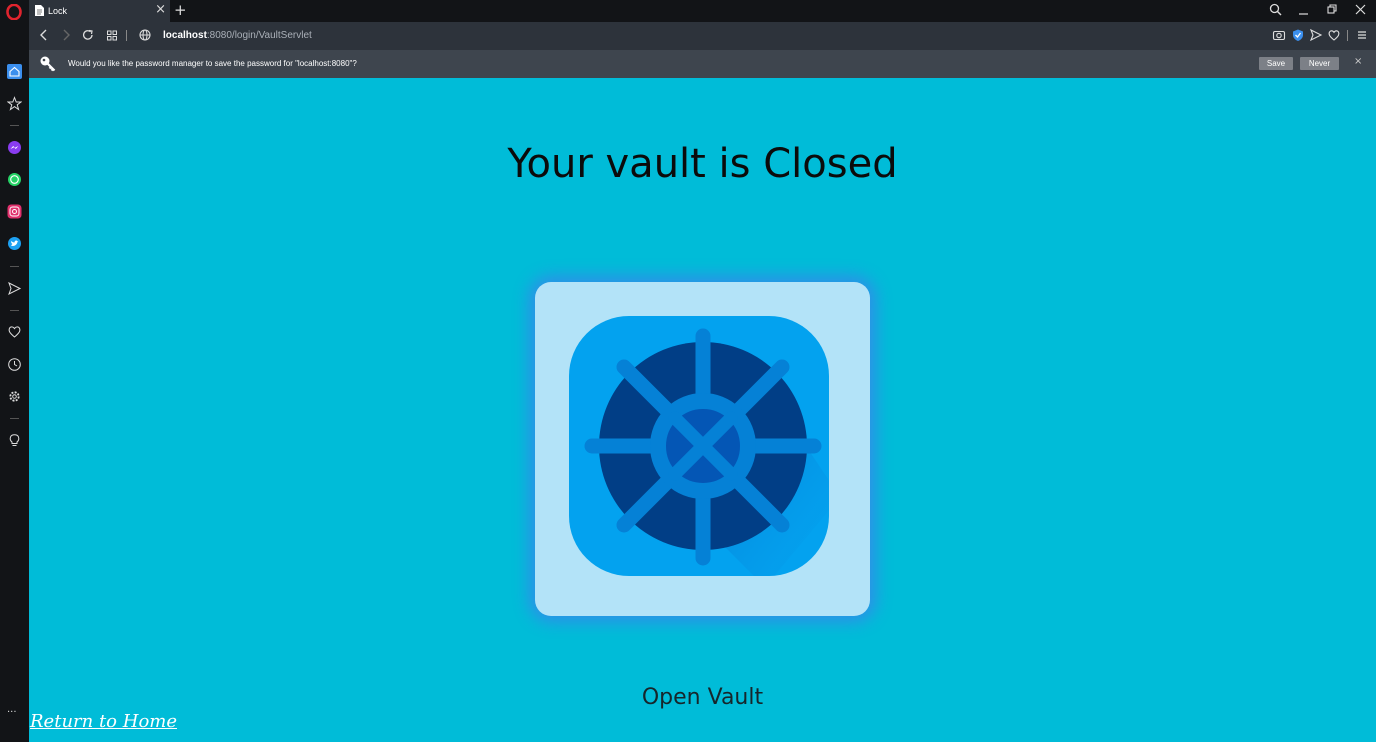 This screenshot has width=1376, height=742. I want to click on reload-icon, so click(88, 35).